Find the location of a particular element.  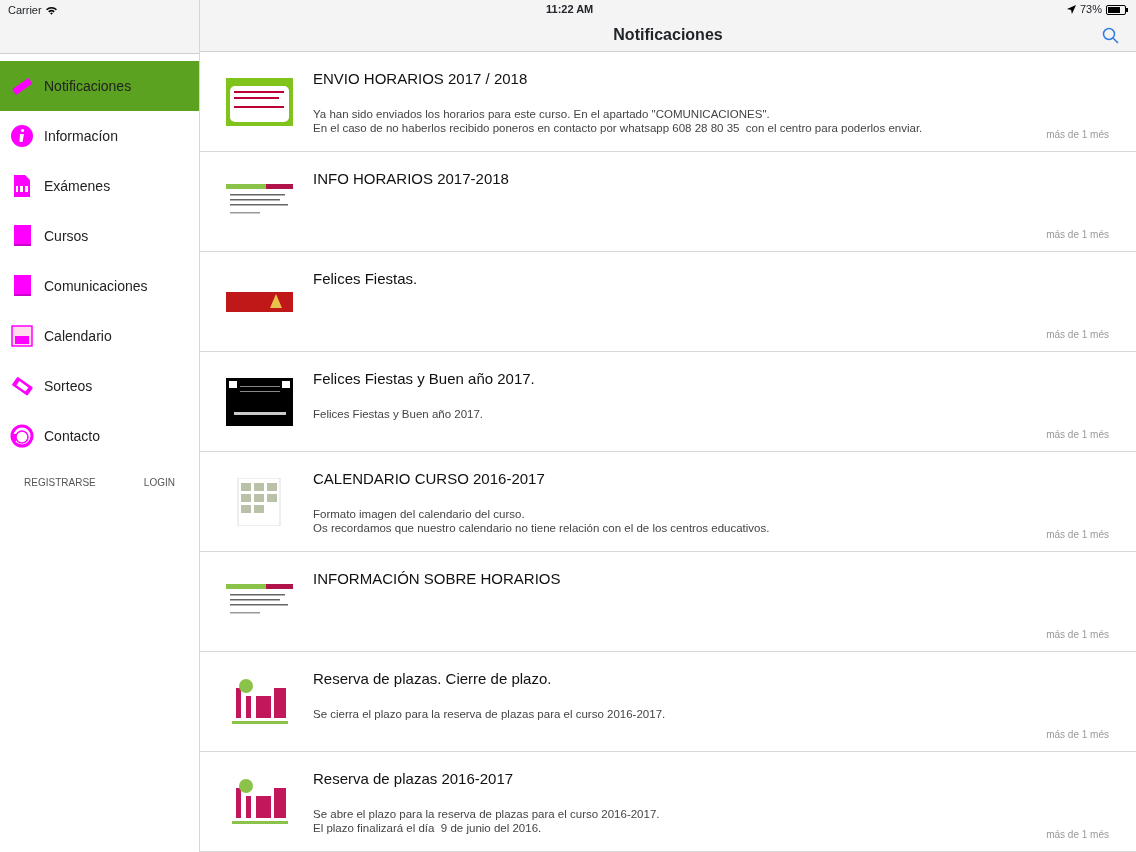

search-icon is located at coordinates (1110, 35).